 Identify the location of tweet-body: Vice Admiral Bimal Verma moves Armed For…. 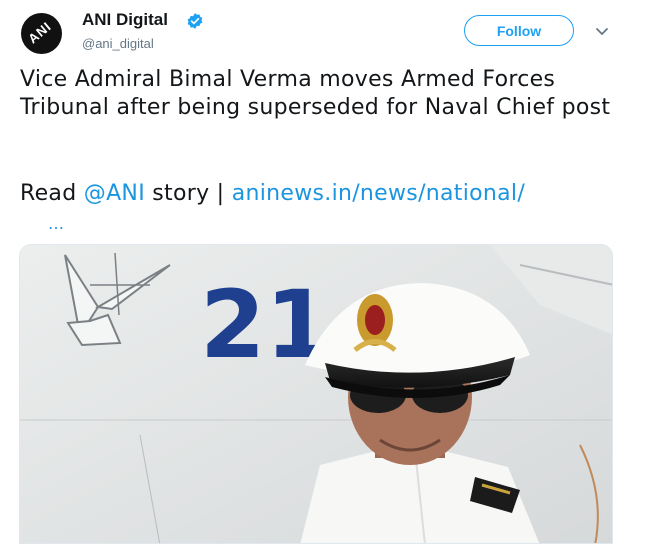
(315, 93).